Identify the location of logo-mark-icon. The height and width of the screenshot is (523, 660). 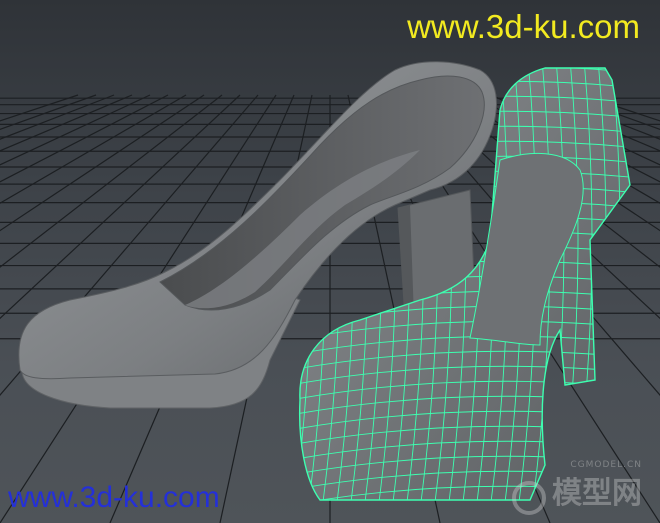
(529, 498).